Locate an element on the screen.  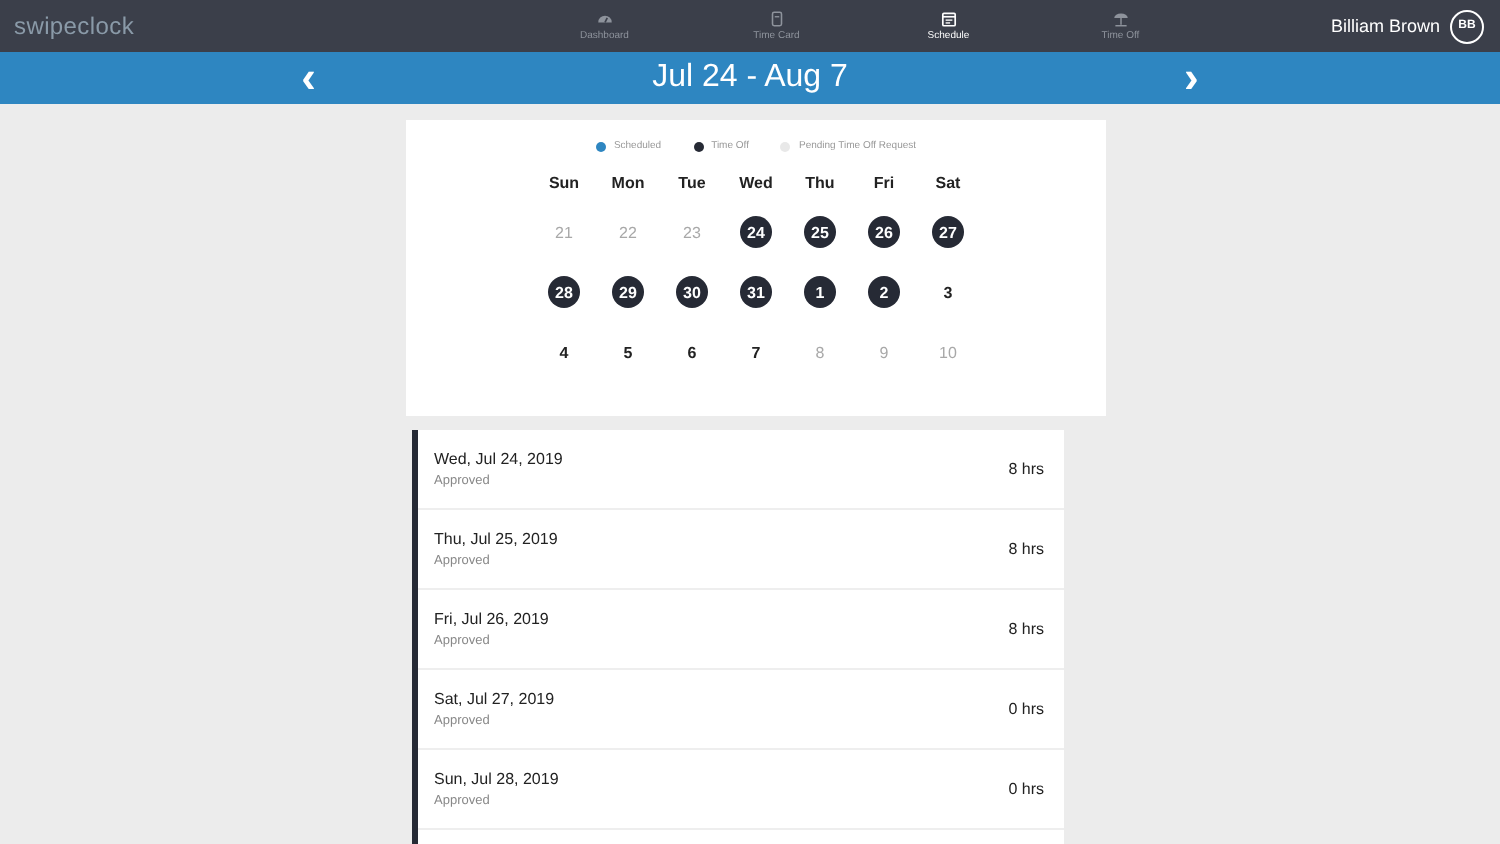
calendar-icon is located at coordinates (948, 19).